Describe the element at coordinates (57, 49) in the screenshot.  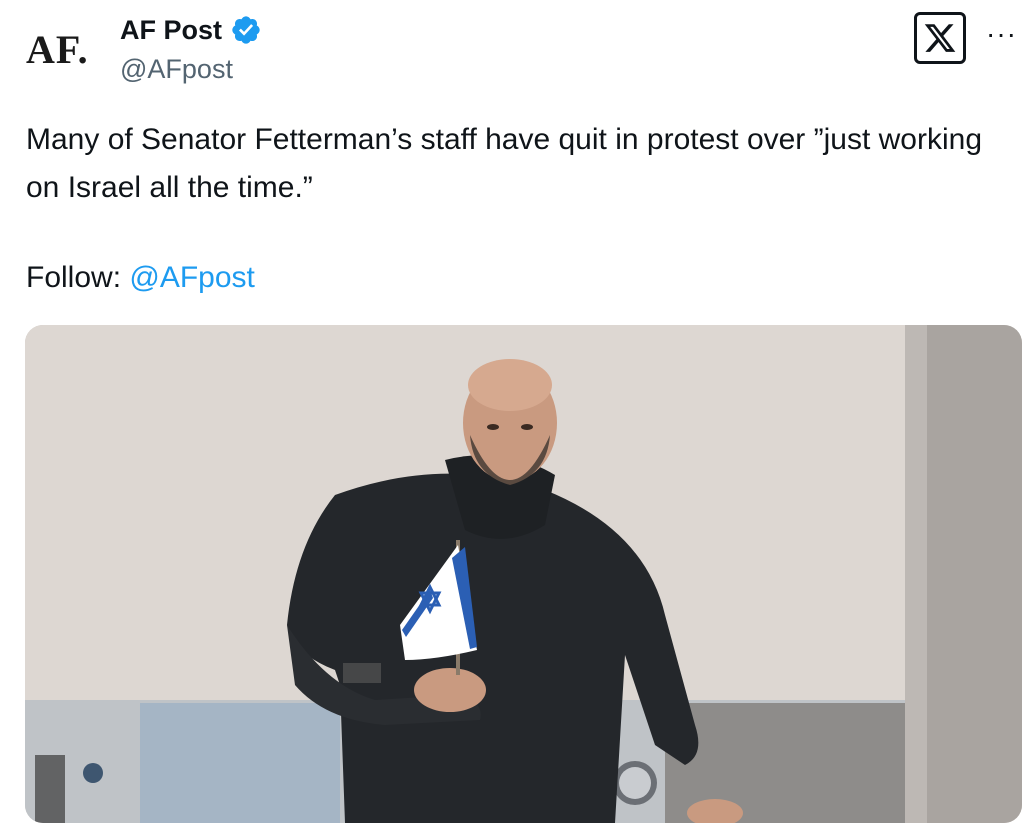
I see `avatar: AF.` at that location.